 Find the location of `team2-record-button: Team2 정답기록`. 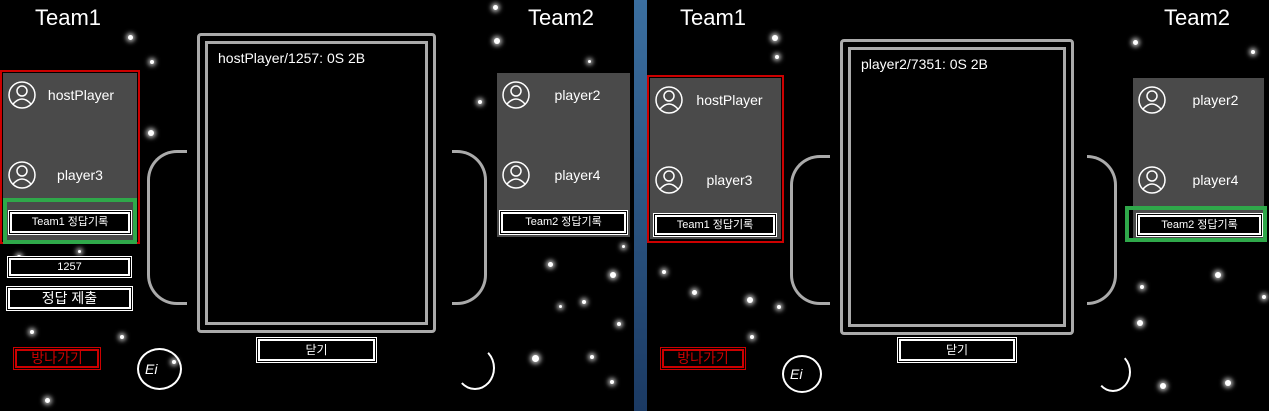

team2-record-button: Team2 정답기록 is located at coordinates (563, 222).